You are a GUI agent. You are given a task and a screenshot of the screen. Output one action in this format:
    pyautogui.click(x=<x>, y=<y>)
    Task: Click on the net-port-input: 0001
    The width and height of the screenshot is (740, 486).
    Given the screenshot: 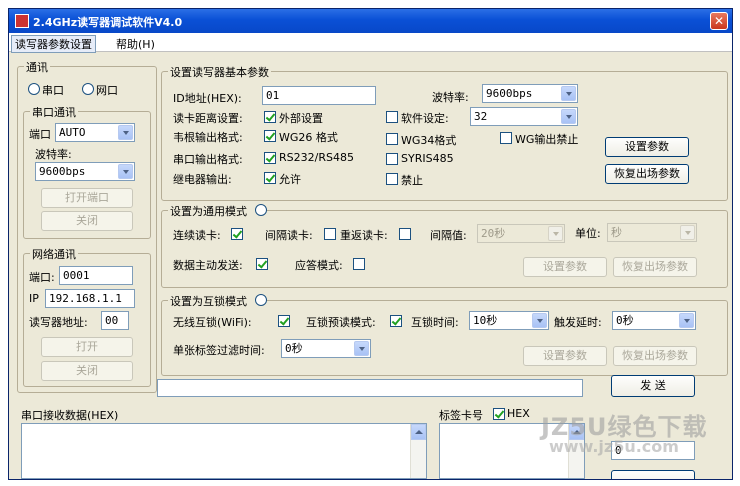 What is the action you would take?
    pyautogui.click(x=96, y=275)
    